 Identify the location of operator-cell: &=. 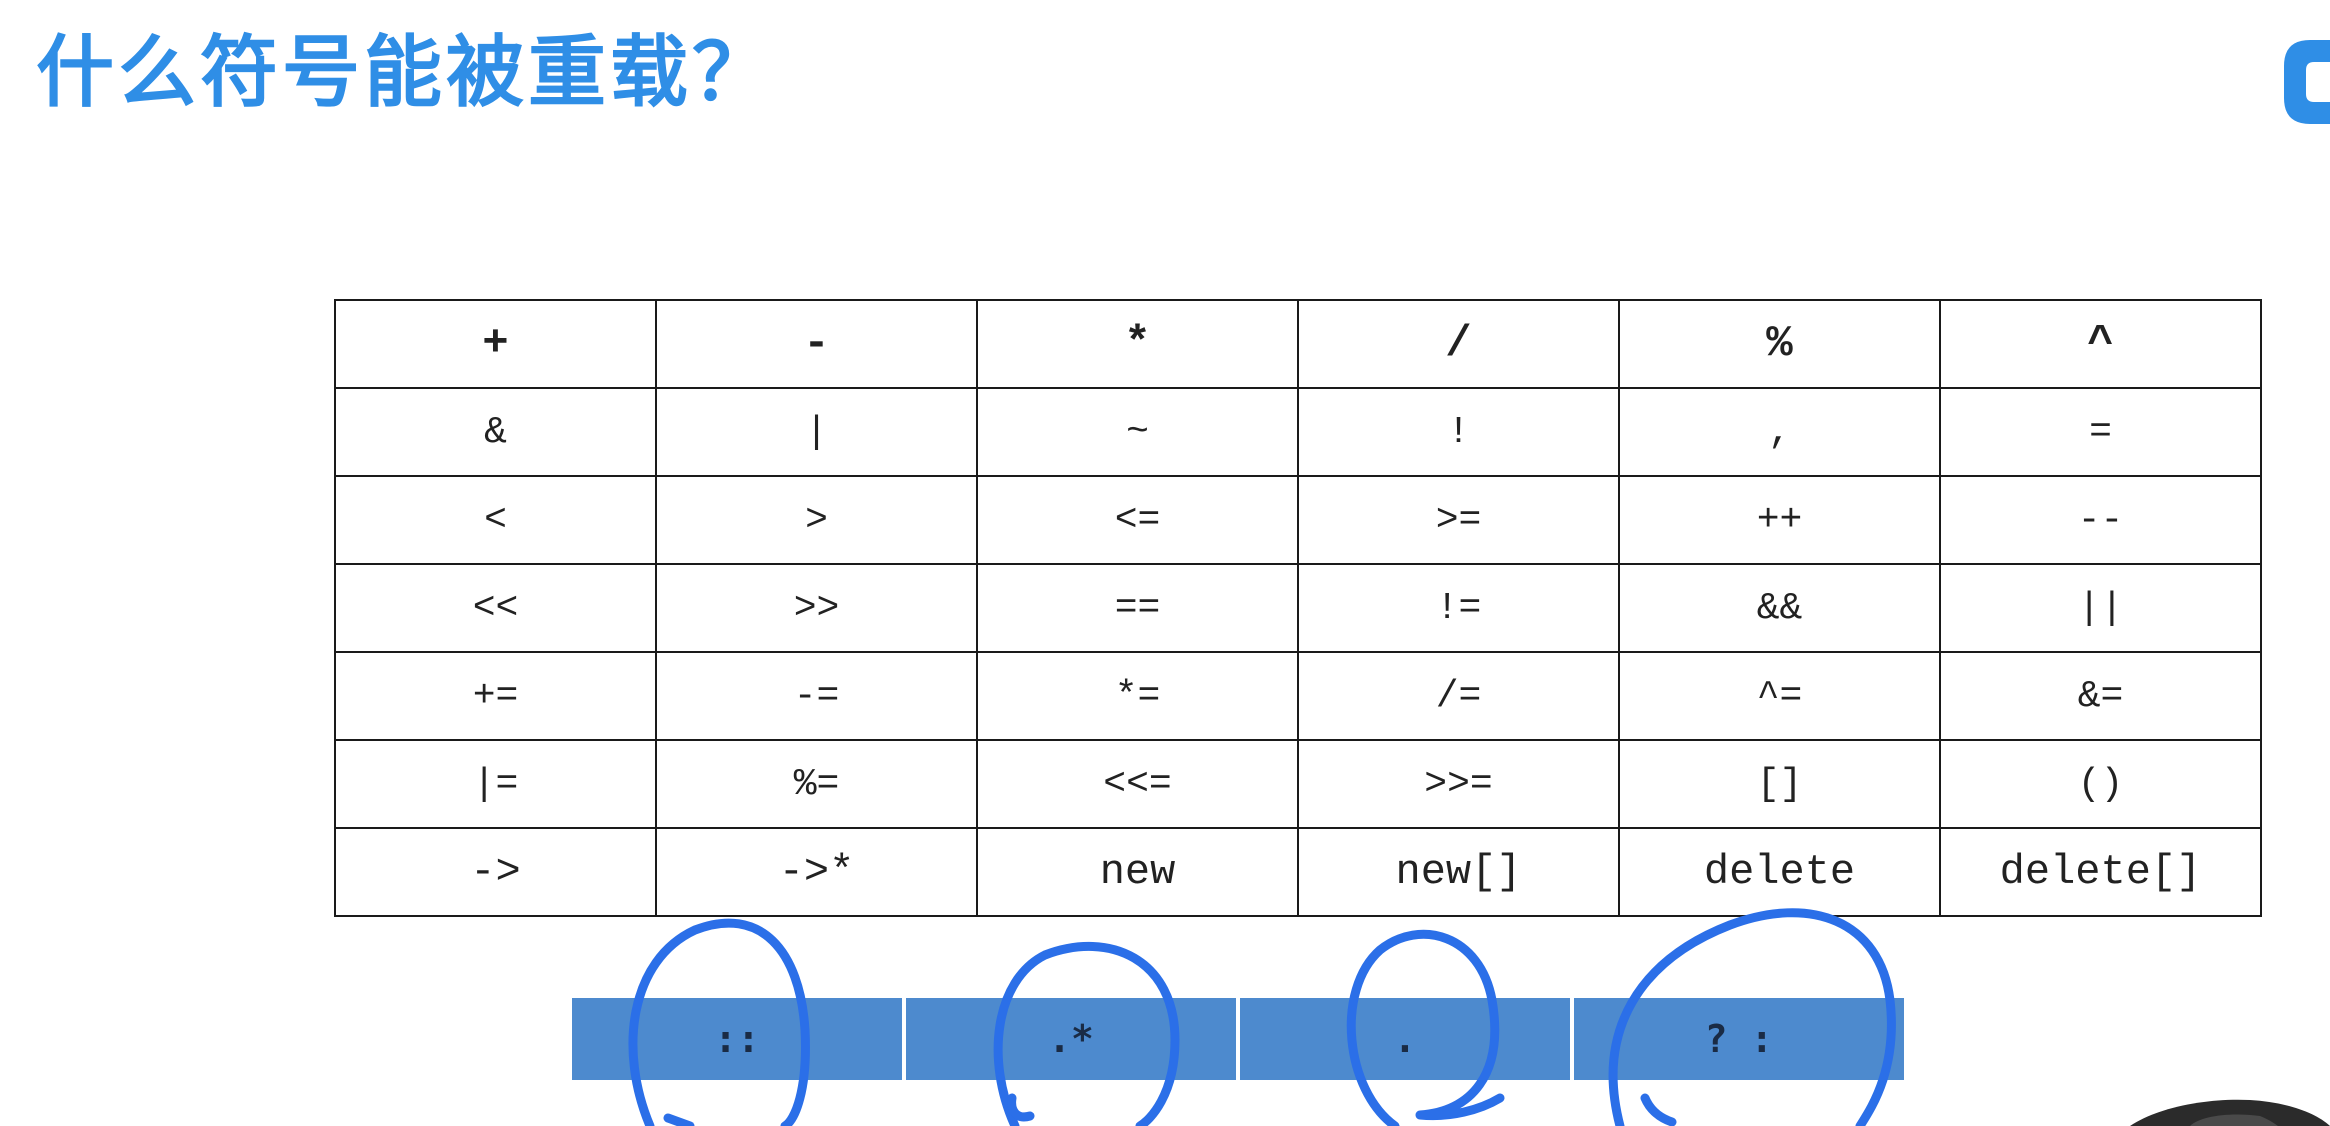
(2100, 696).